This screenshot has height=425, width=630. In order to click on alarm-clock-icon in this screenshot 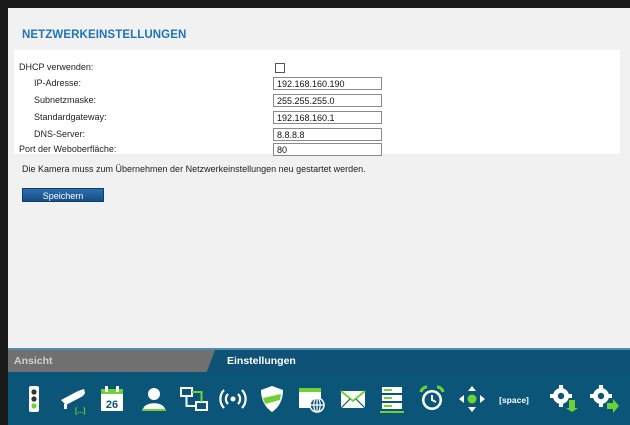, I will do `click(432, 397)`.